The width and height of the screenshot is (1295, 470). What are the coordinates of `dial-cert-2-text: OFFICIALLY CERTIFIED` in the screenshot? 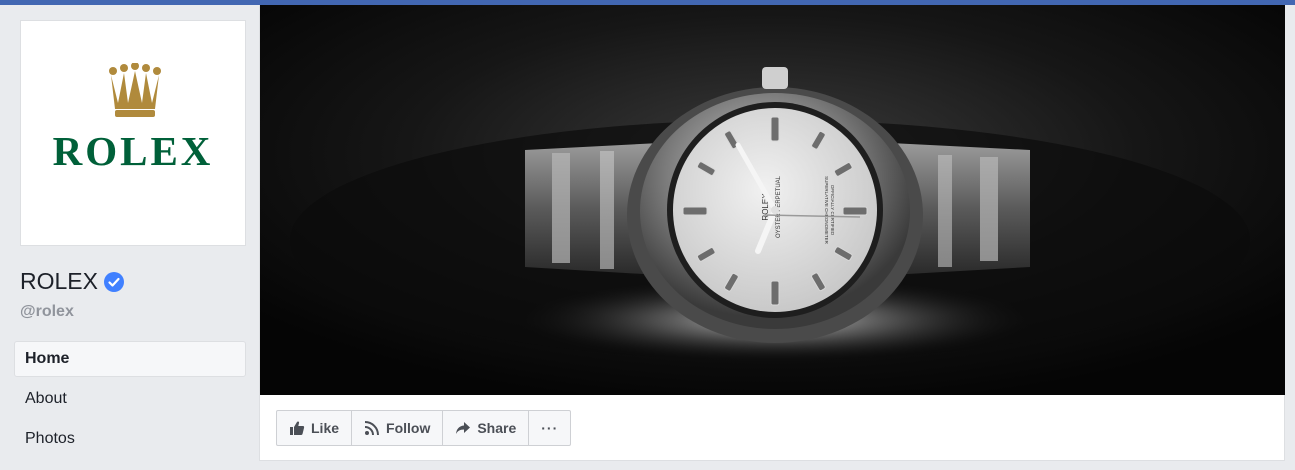 It's located at (832, 210).